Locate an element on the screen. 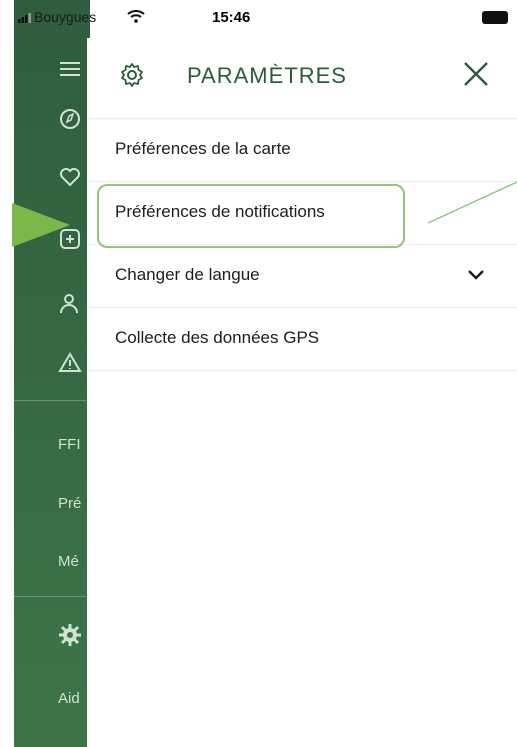 Image resolution: width=517 pixels, height=747 pixels. tutorial-arrow-icon is located at coordinates (41, 225).